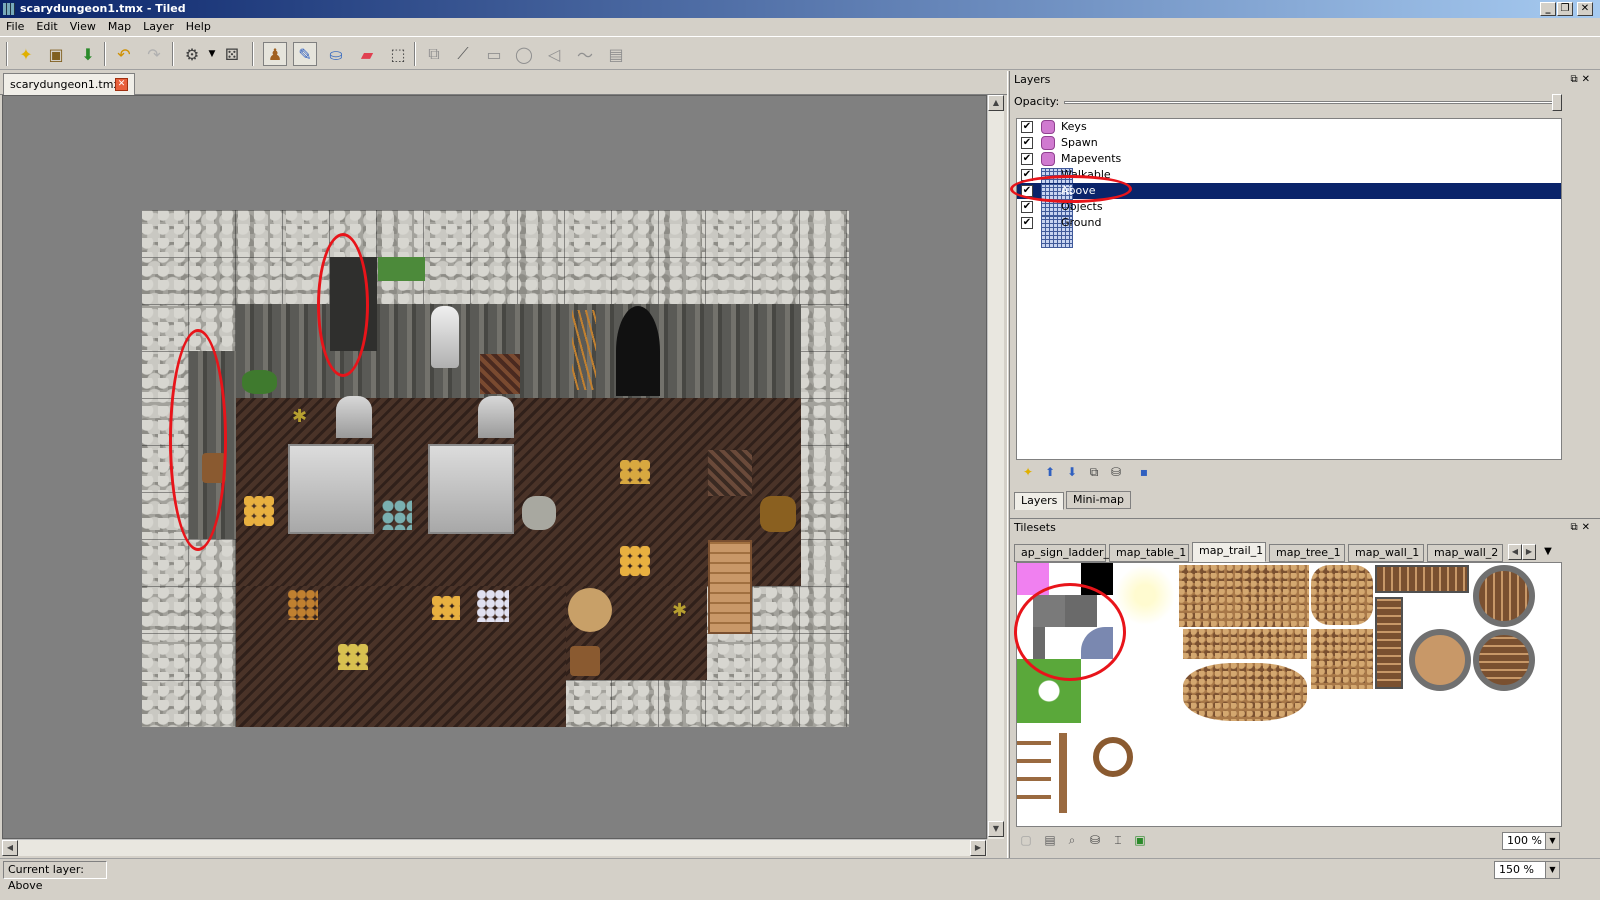 This screenshot has height=900, width=1600. What do you see at coordinates (1531, 841) in the screenshot?
I see `tileset-zoom-select: 100 % ▼` at bounding box center [1531, 841].